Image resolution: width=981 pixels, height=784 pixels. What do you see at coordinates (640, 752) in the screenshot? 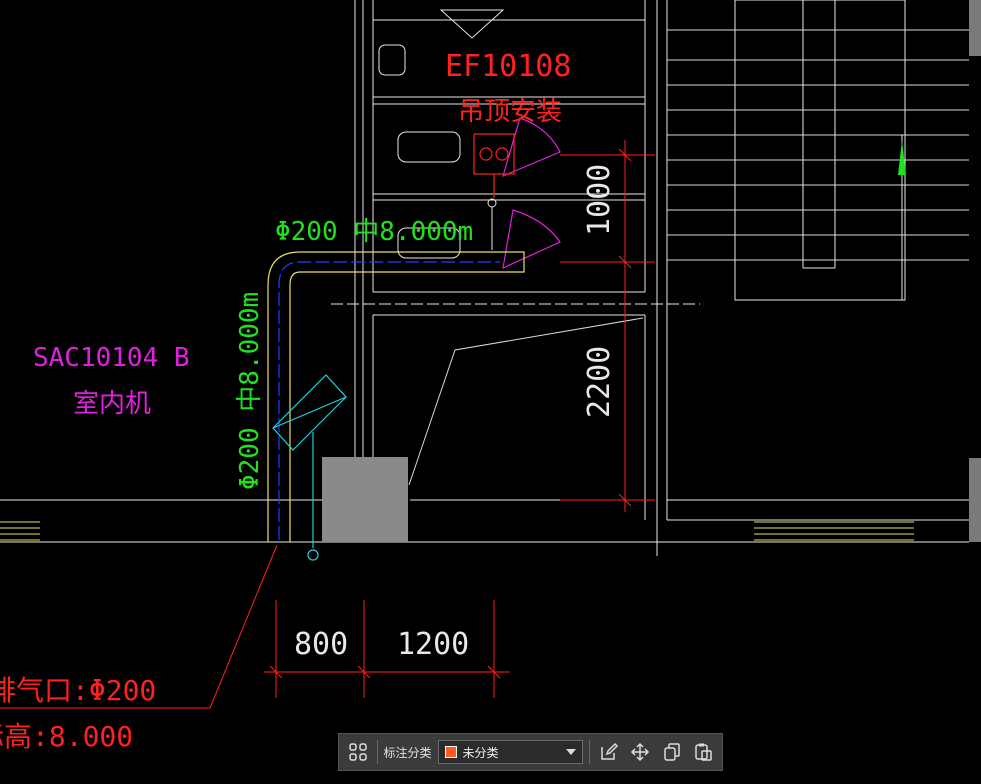
I see `move-icon` at bounding box center [640, 752].